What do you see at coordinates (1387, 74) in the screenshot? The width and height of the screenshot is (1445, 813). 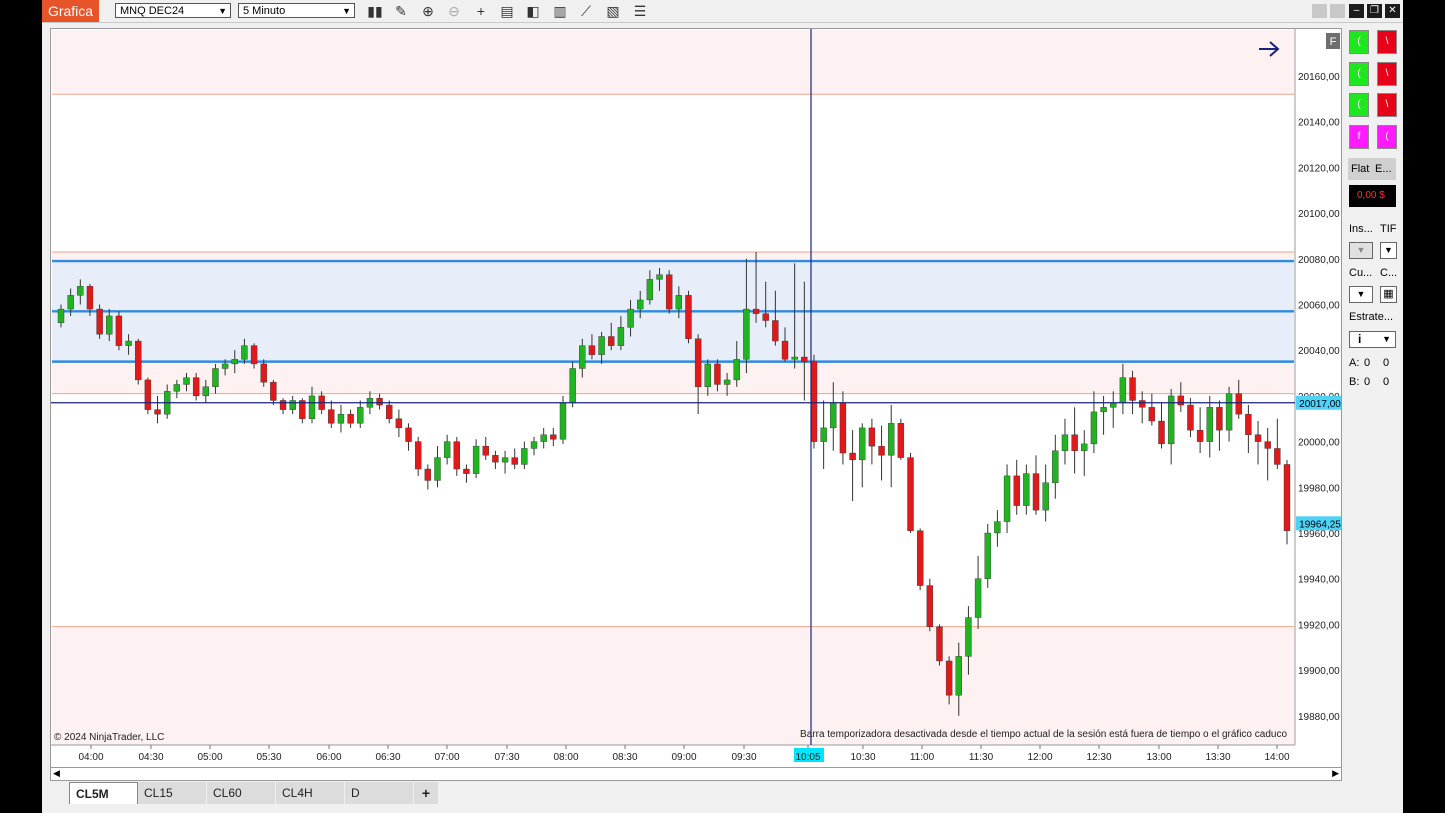 I see `sell-button-2: \` at bounding box center [1387, 74].